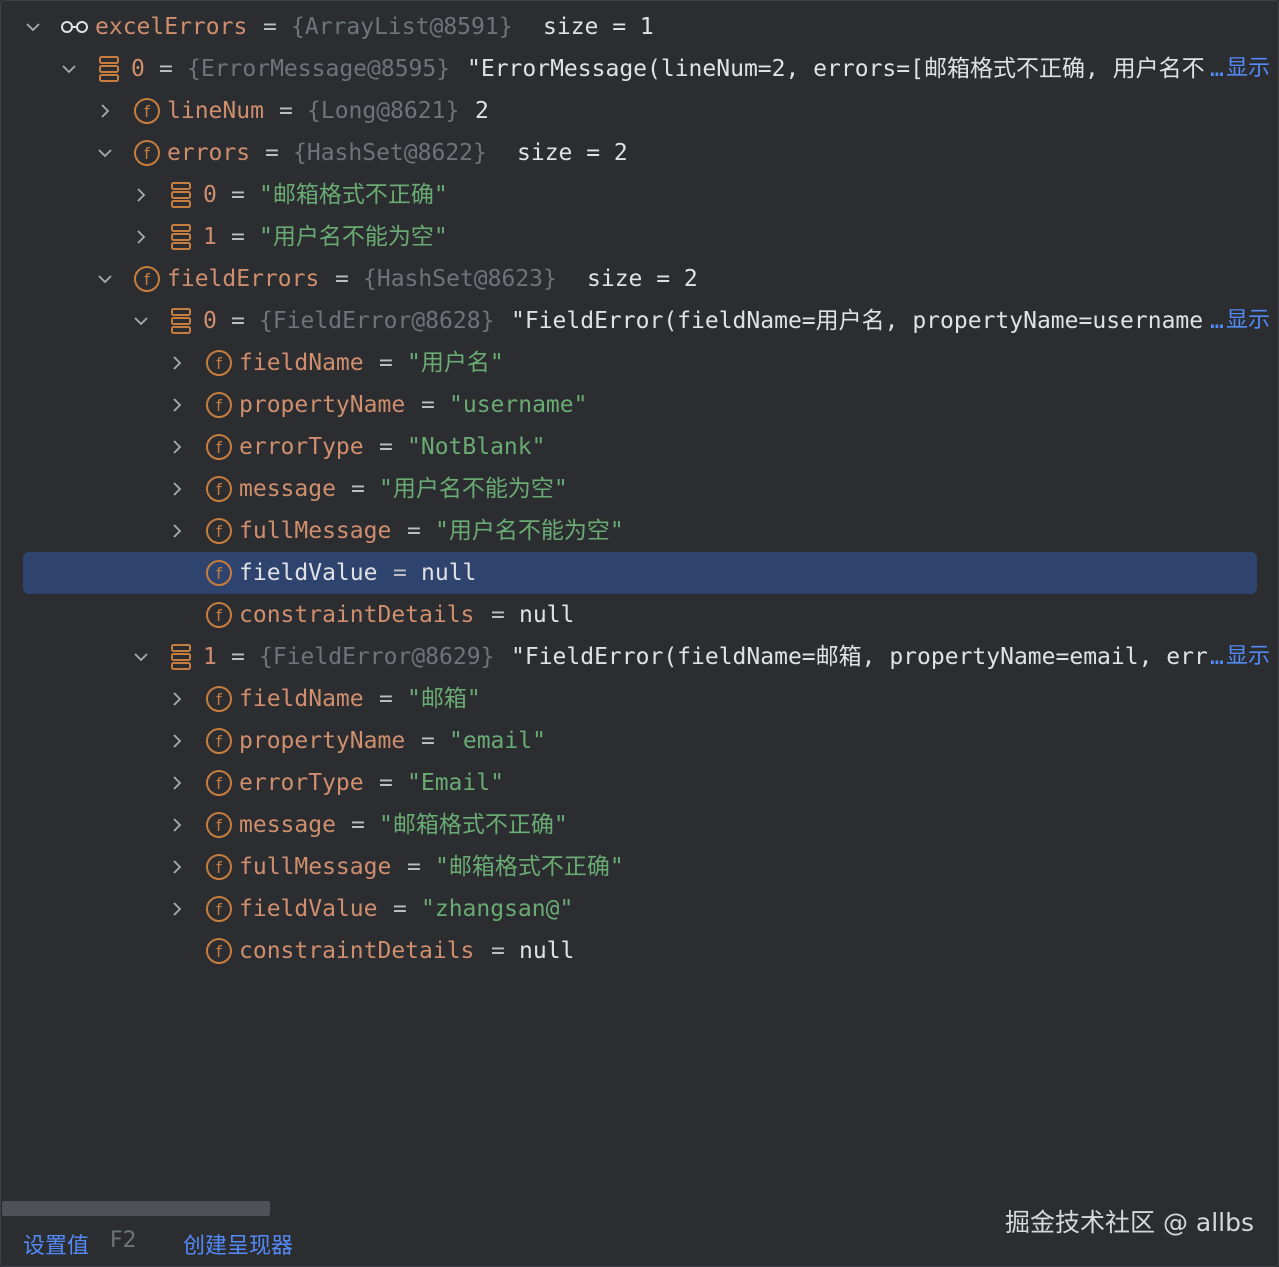  Describe the element at coordinates (123, 1240) in the screenshot. I see `set-value-shortcut: F2` at that location.